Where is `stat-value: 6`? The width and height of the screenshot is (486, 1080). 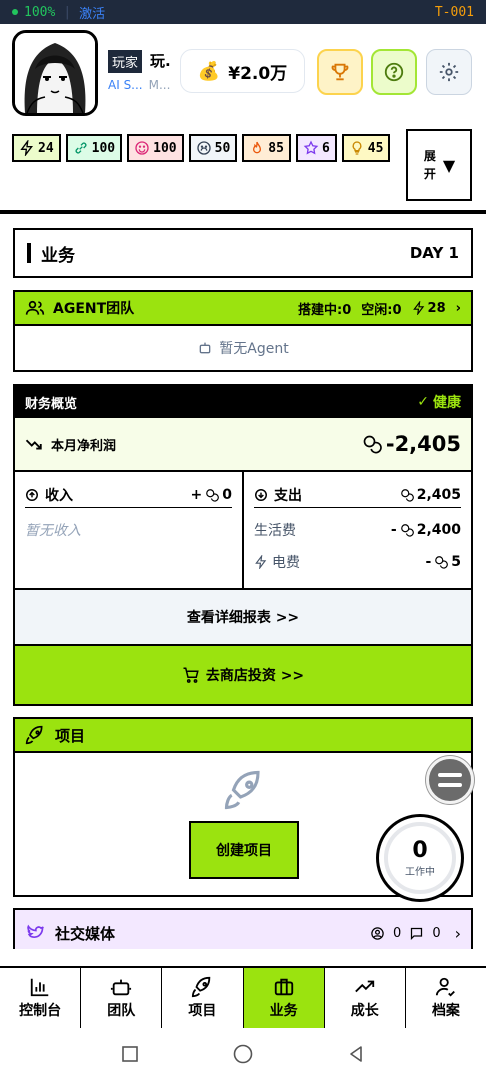 stat-value: 6 is located at coordinates (325, 148).